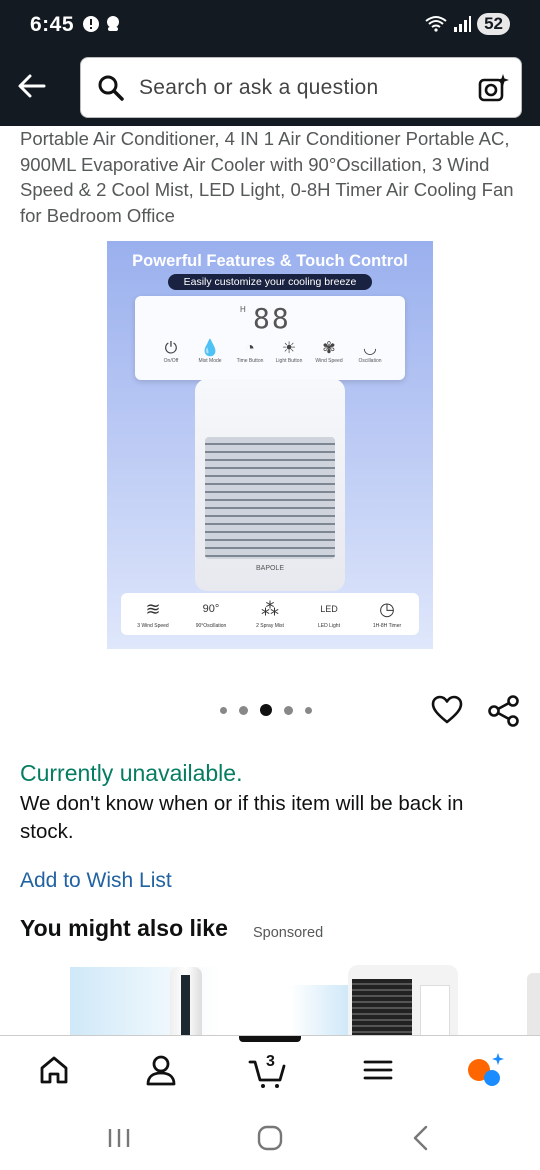 This screenshot has width=540, height=1170. I want to click on heart-icon, so click(447, 710).